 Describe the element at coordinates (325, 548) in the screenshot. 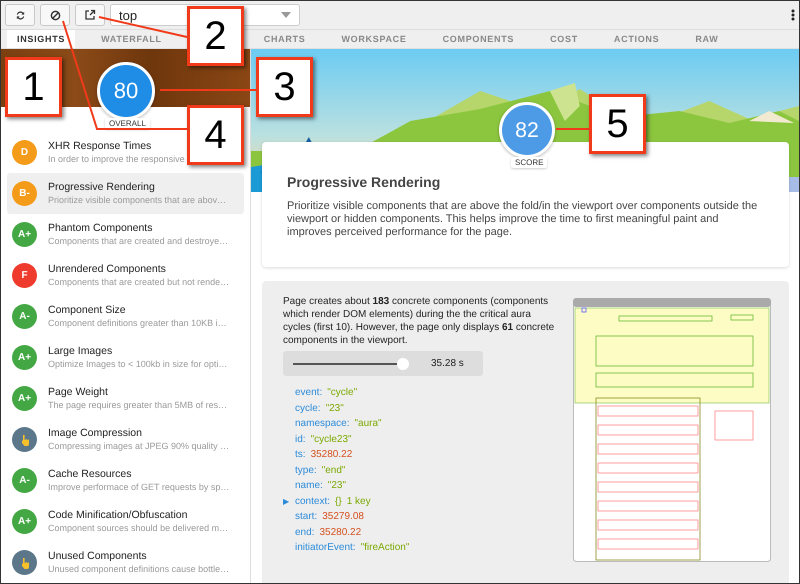

I see `property-key: initiatorEvent:` at that location.